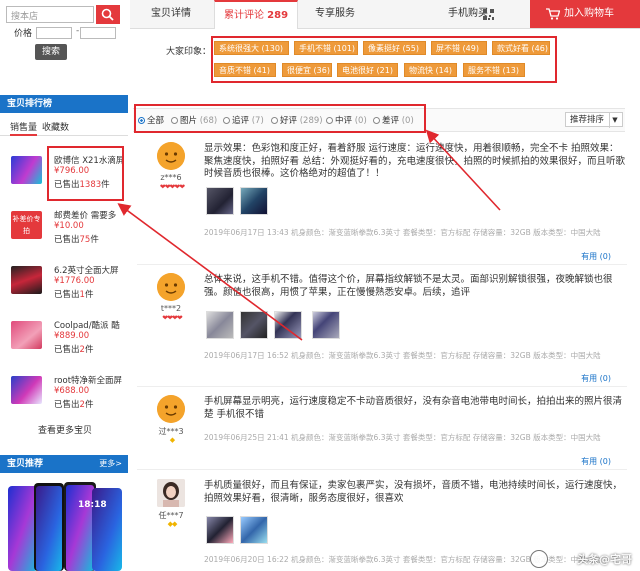 The width and height of the screenshot is (640, 571). Describe the element at coordinates (539, 559) in the screenshot. I see `watermark-logo-icon` at that location.